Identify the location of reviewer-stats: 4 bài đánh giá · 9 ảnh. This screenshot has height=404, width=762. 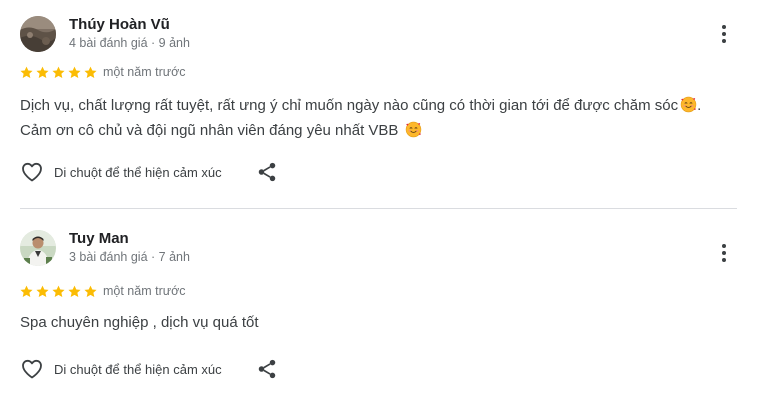
(129, 43).